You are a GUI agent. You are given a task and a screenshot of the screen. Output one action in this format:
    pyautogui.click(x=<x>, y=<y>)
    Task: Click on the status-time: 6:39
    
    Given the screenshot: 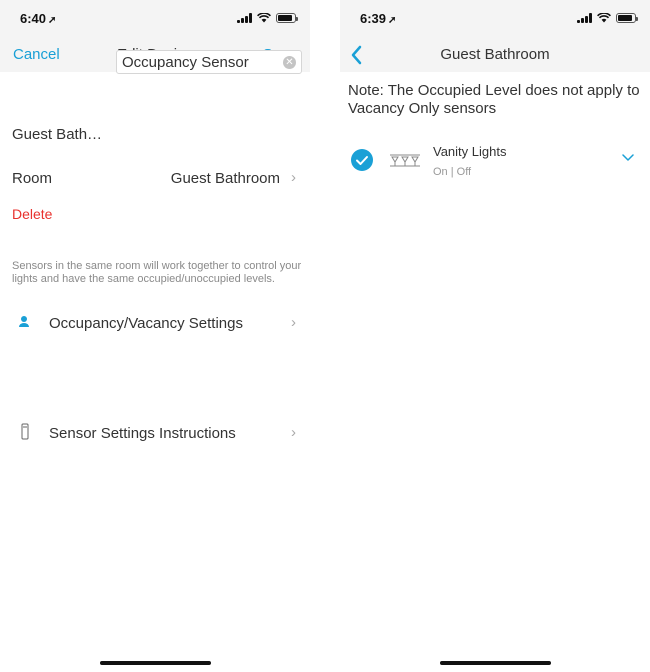 What is the action you would take?
    pyautogui.click(x=373, y=18)
    